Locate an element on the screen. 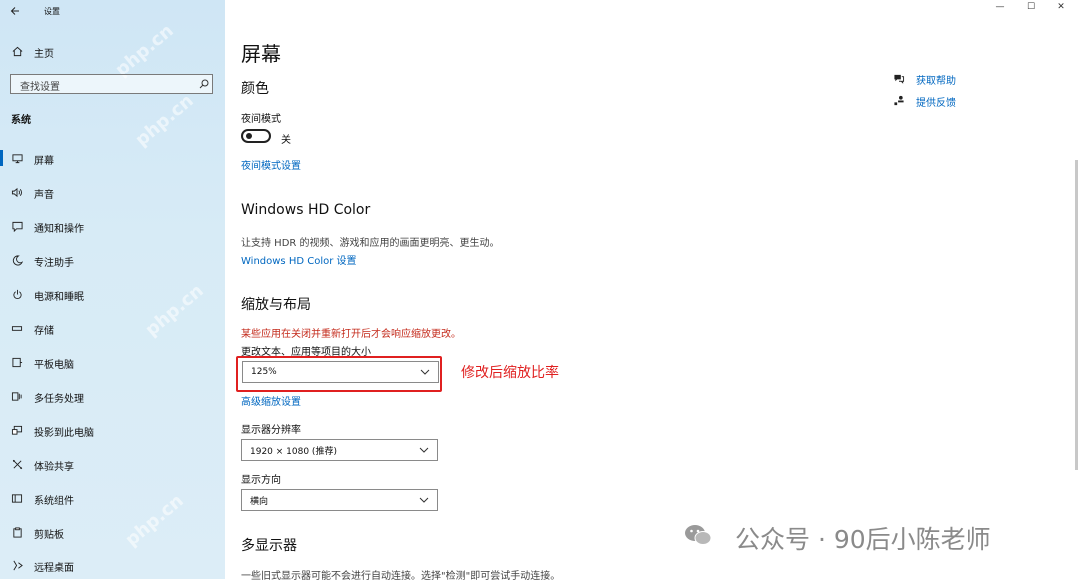  minimize-button: — is located at coordinates (1000, 7).